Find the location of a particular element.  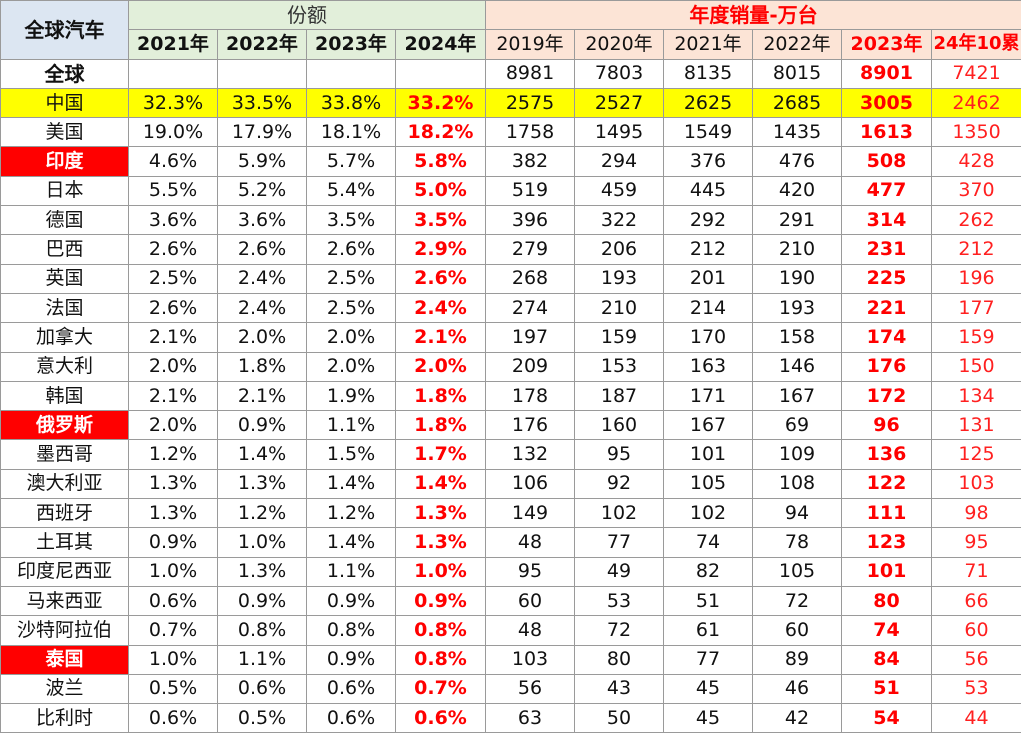

sales-cell: 508 is located at coordinates (886, 161).